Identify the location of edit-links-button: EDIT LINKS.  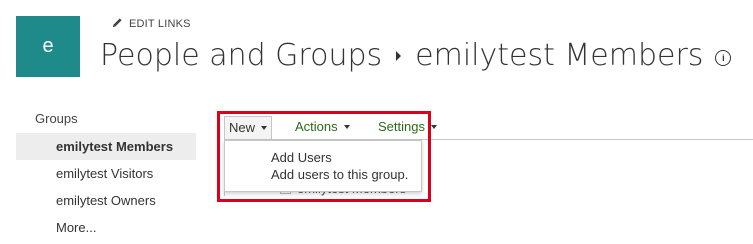
(151, 24).